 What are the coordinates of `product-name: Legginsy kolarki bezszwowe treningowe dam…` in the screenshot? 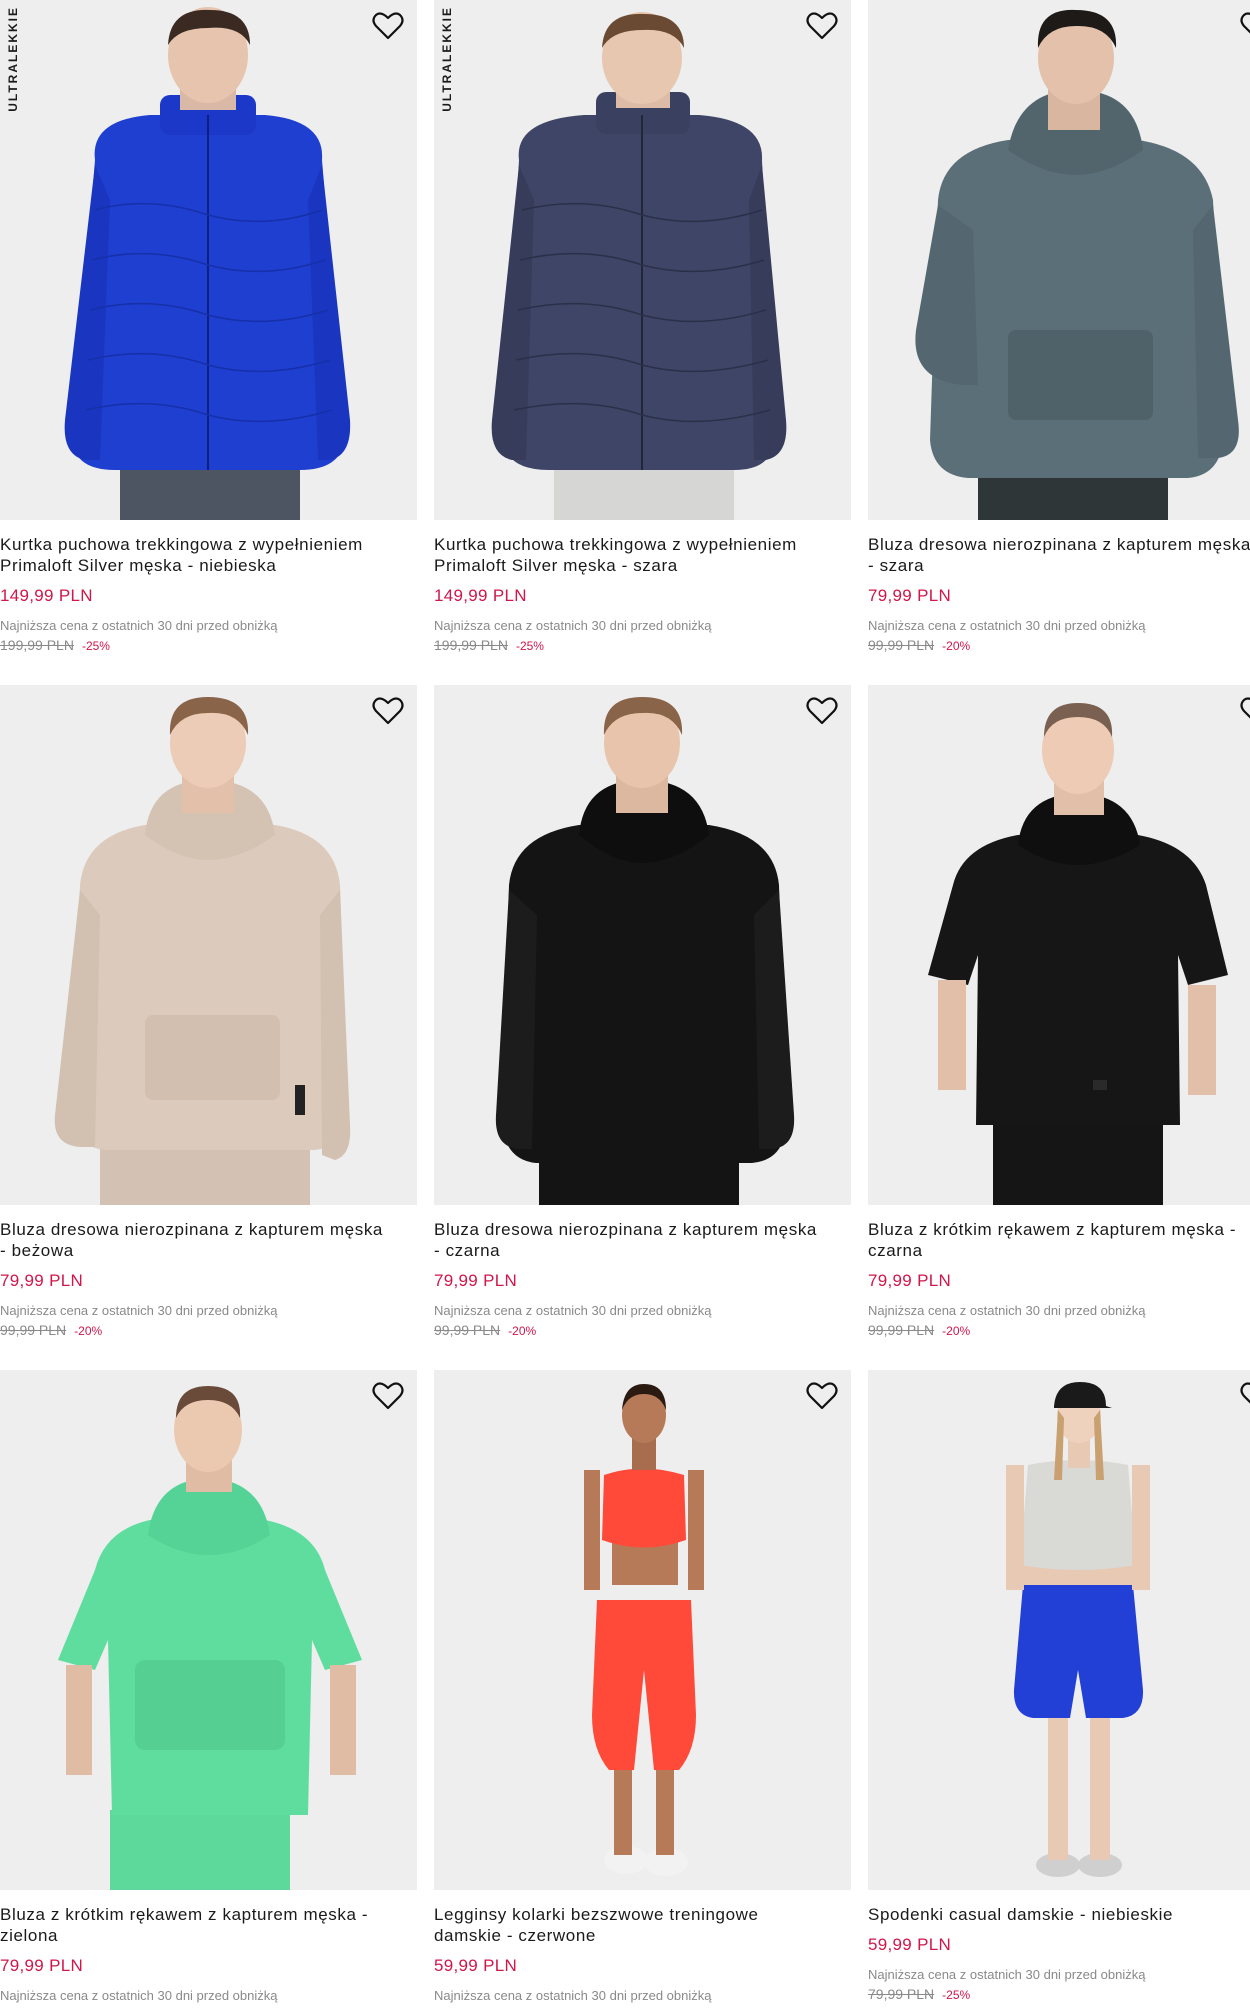 It's located at (642, 1925).